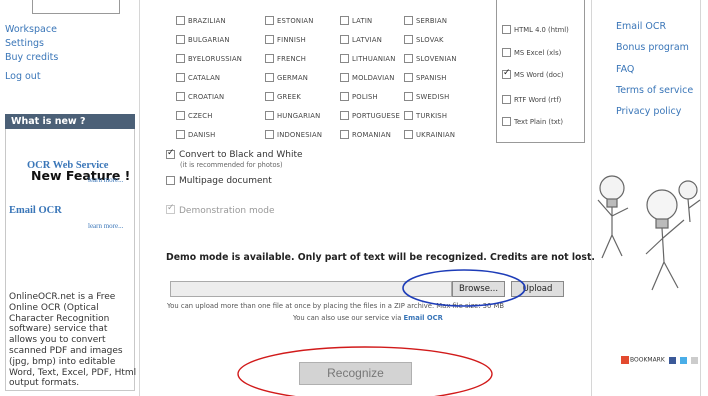  What do you see at coordinates (292, 59) in the screenshot?
I see `language-label-french: FRENCH` at bounding box center [292, 59].